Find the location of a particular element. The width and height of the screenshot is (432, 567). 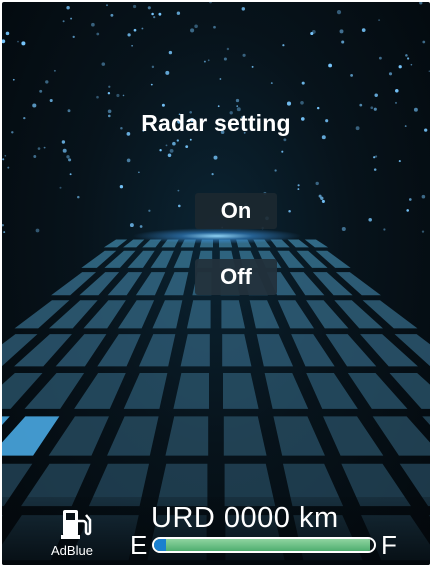

fuel-pump-icon is located at coordinates (76, 524).